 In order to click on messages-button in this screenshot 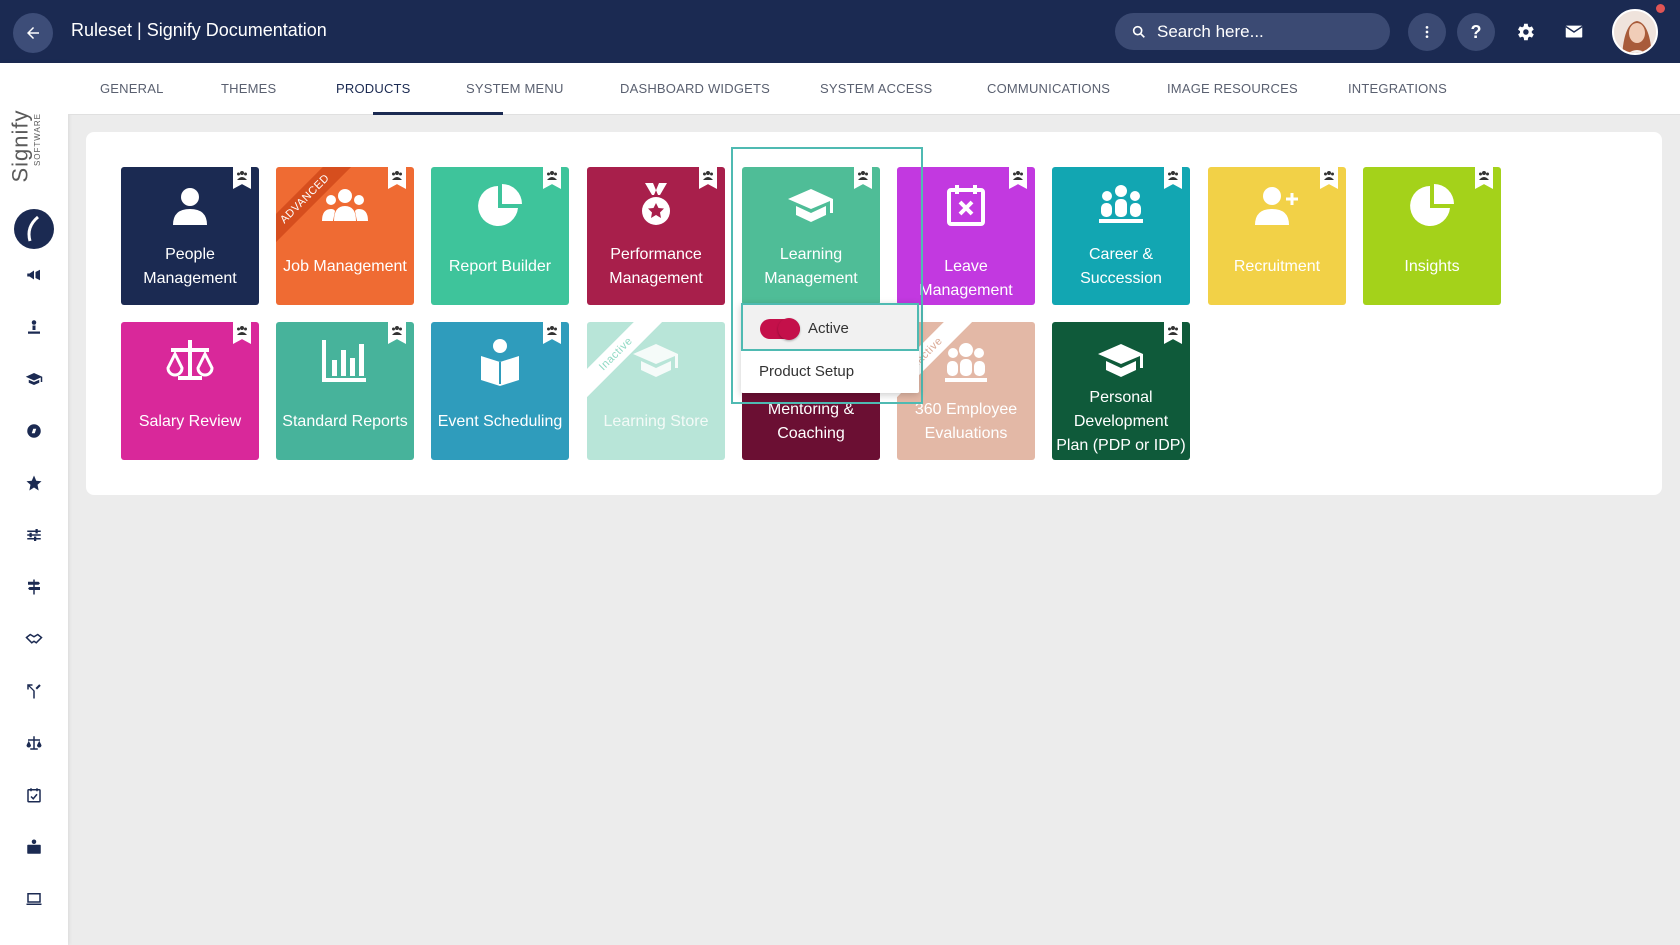, I will do `click(1574, 32)`.